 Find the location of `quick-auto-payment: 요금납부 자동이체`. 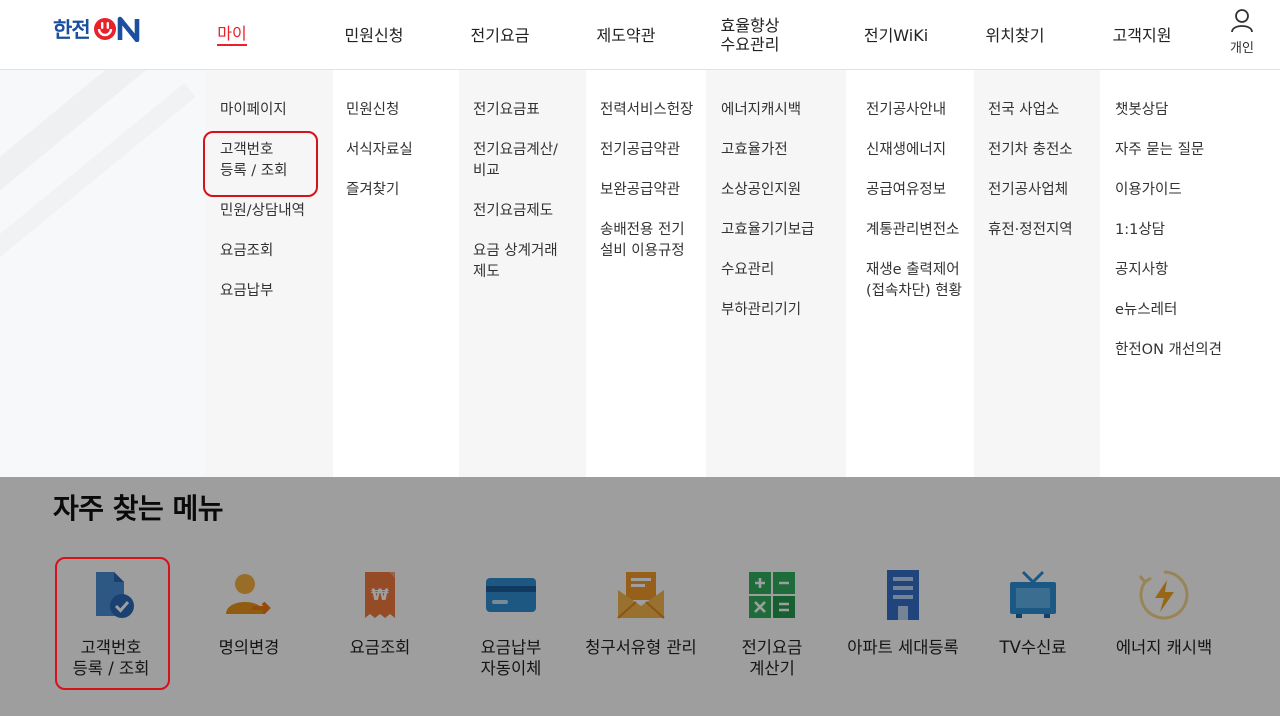

quick-auto-payment: 요금납부 자동이체 is located at coordinates (511, 623).